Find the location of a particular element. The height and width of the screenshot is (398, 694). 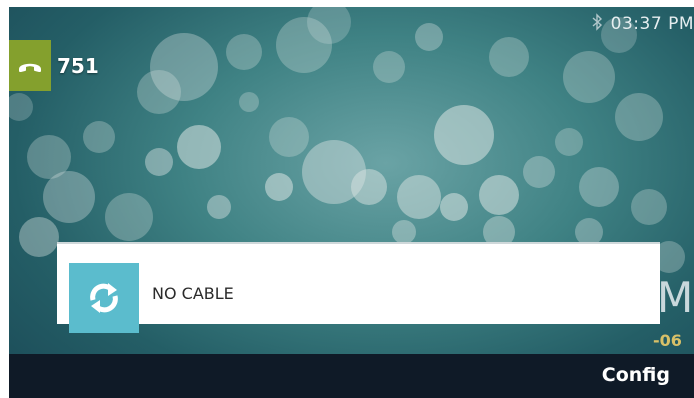

bluetooth-icon is located at coordinates (597, 24).